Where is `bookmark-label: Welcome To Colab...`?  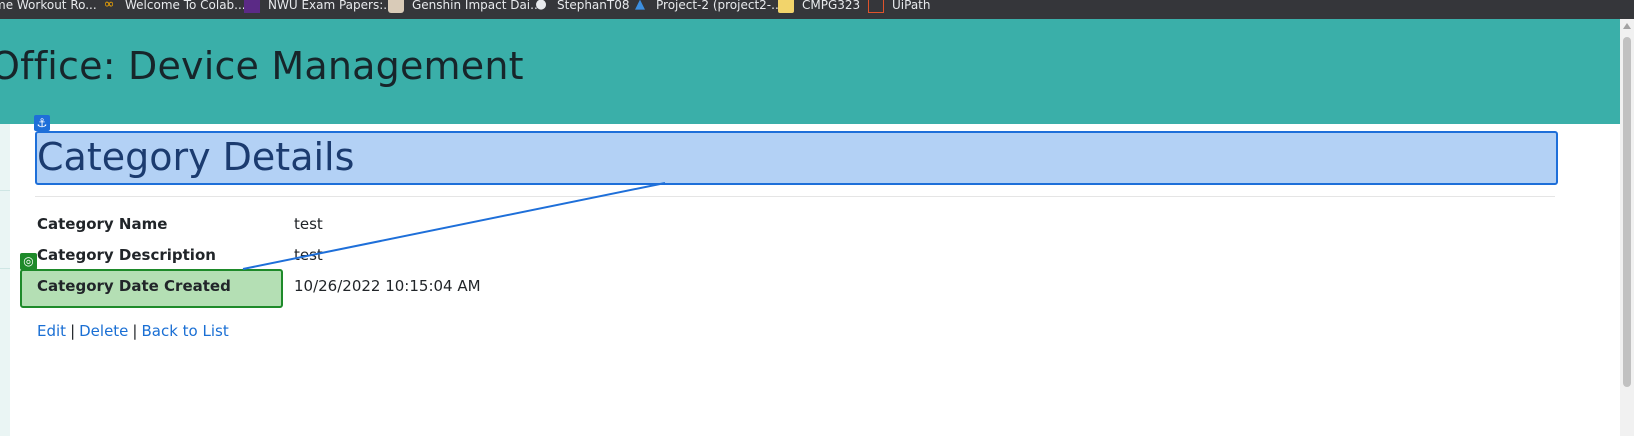 bookmark-label: Welcome To Colab... is located at coordinates (185, 6).